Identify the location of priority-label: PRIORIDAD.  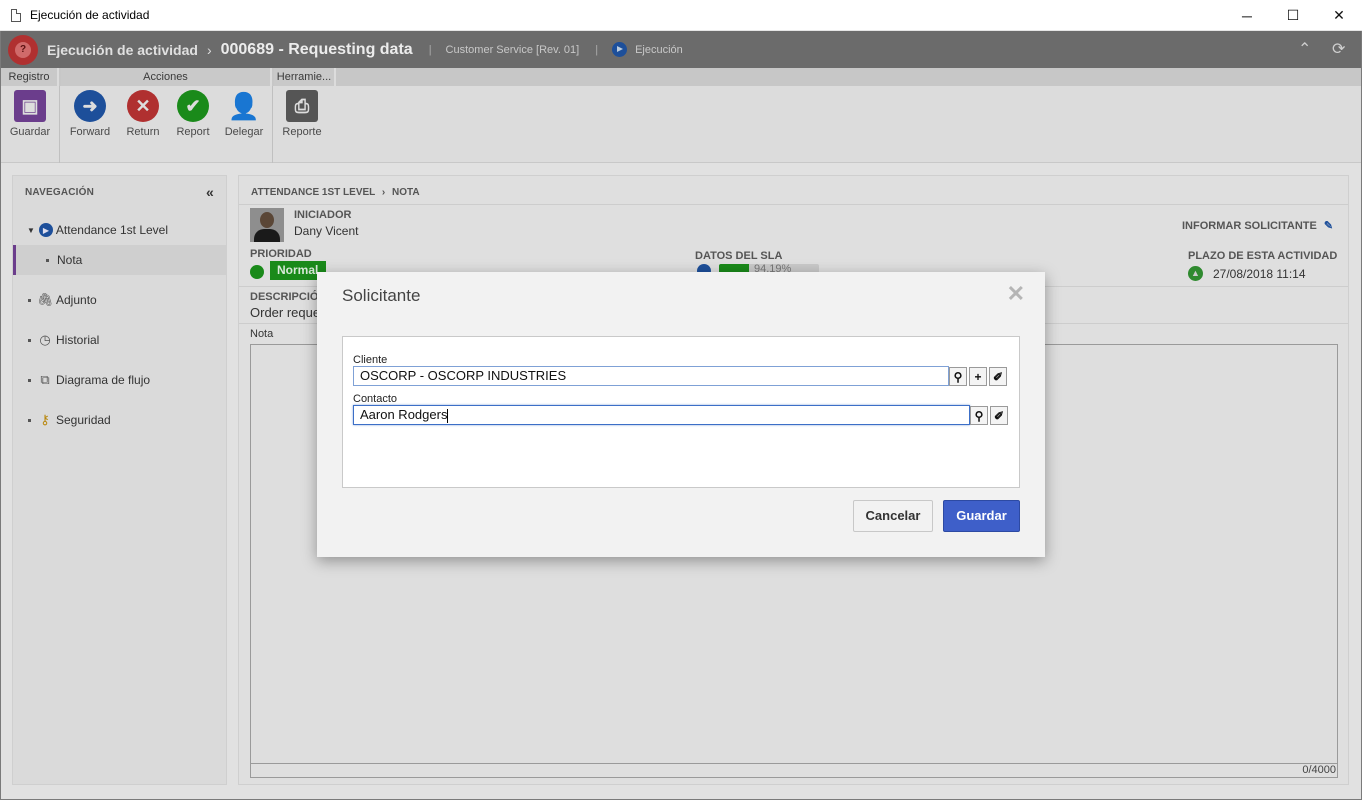
(281, 254).